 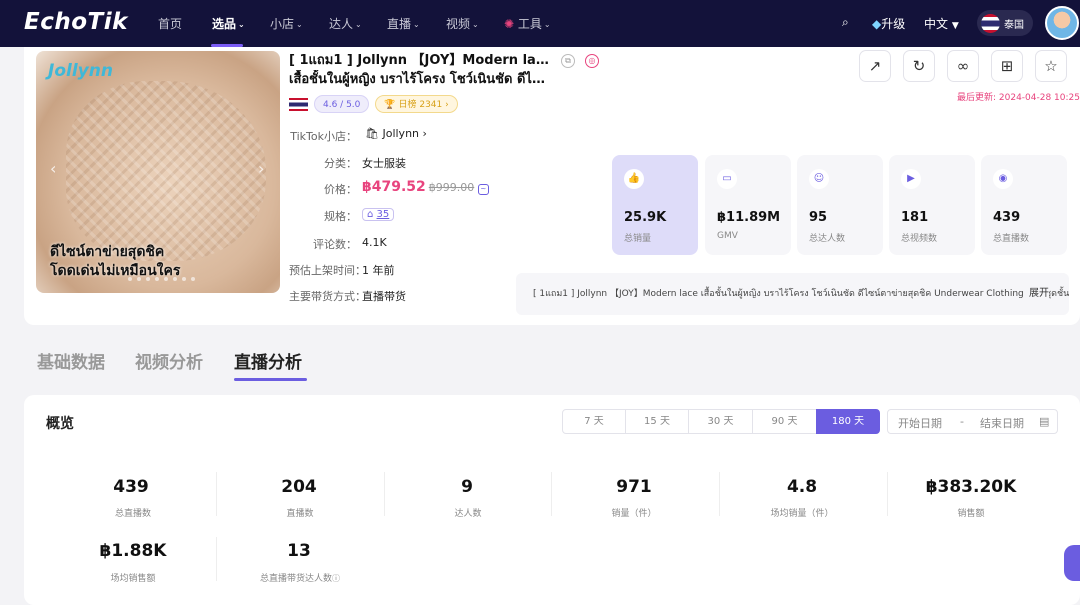 What do you see at coordinates (568, 61) in the screenshot?
I see `copy-icon: ⧉` at bounding box center [568, 61].